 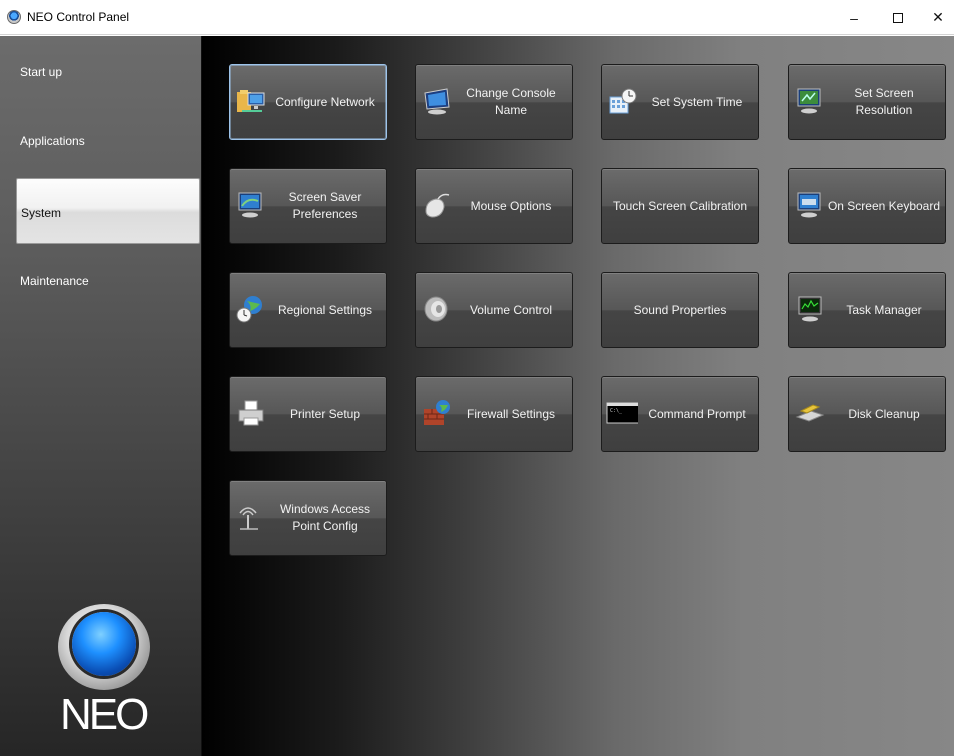 I want to click on tile-label: Set System Time, so click(x=697, y=101).